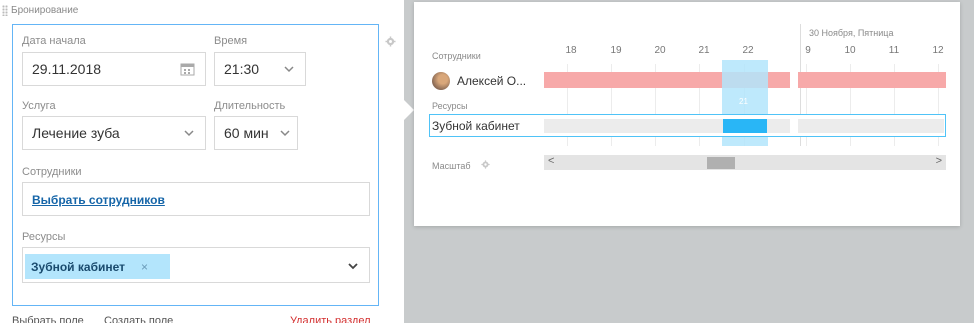  What do you see at coordinates (450, 106) in the screenshot?
I see `resources-heading: Ресурсы` at bounding box center [450, 106].